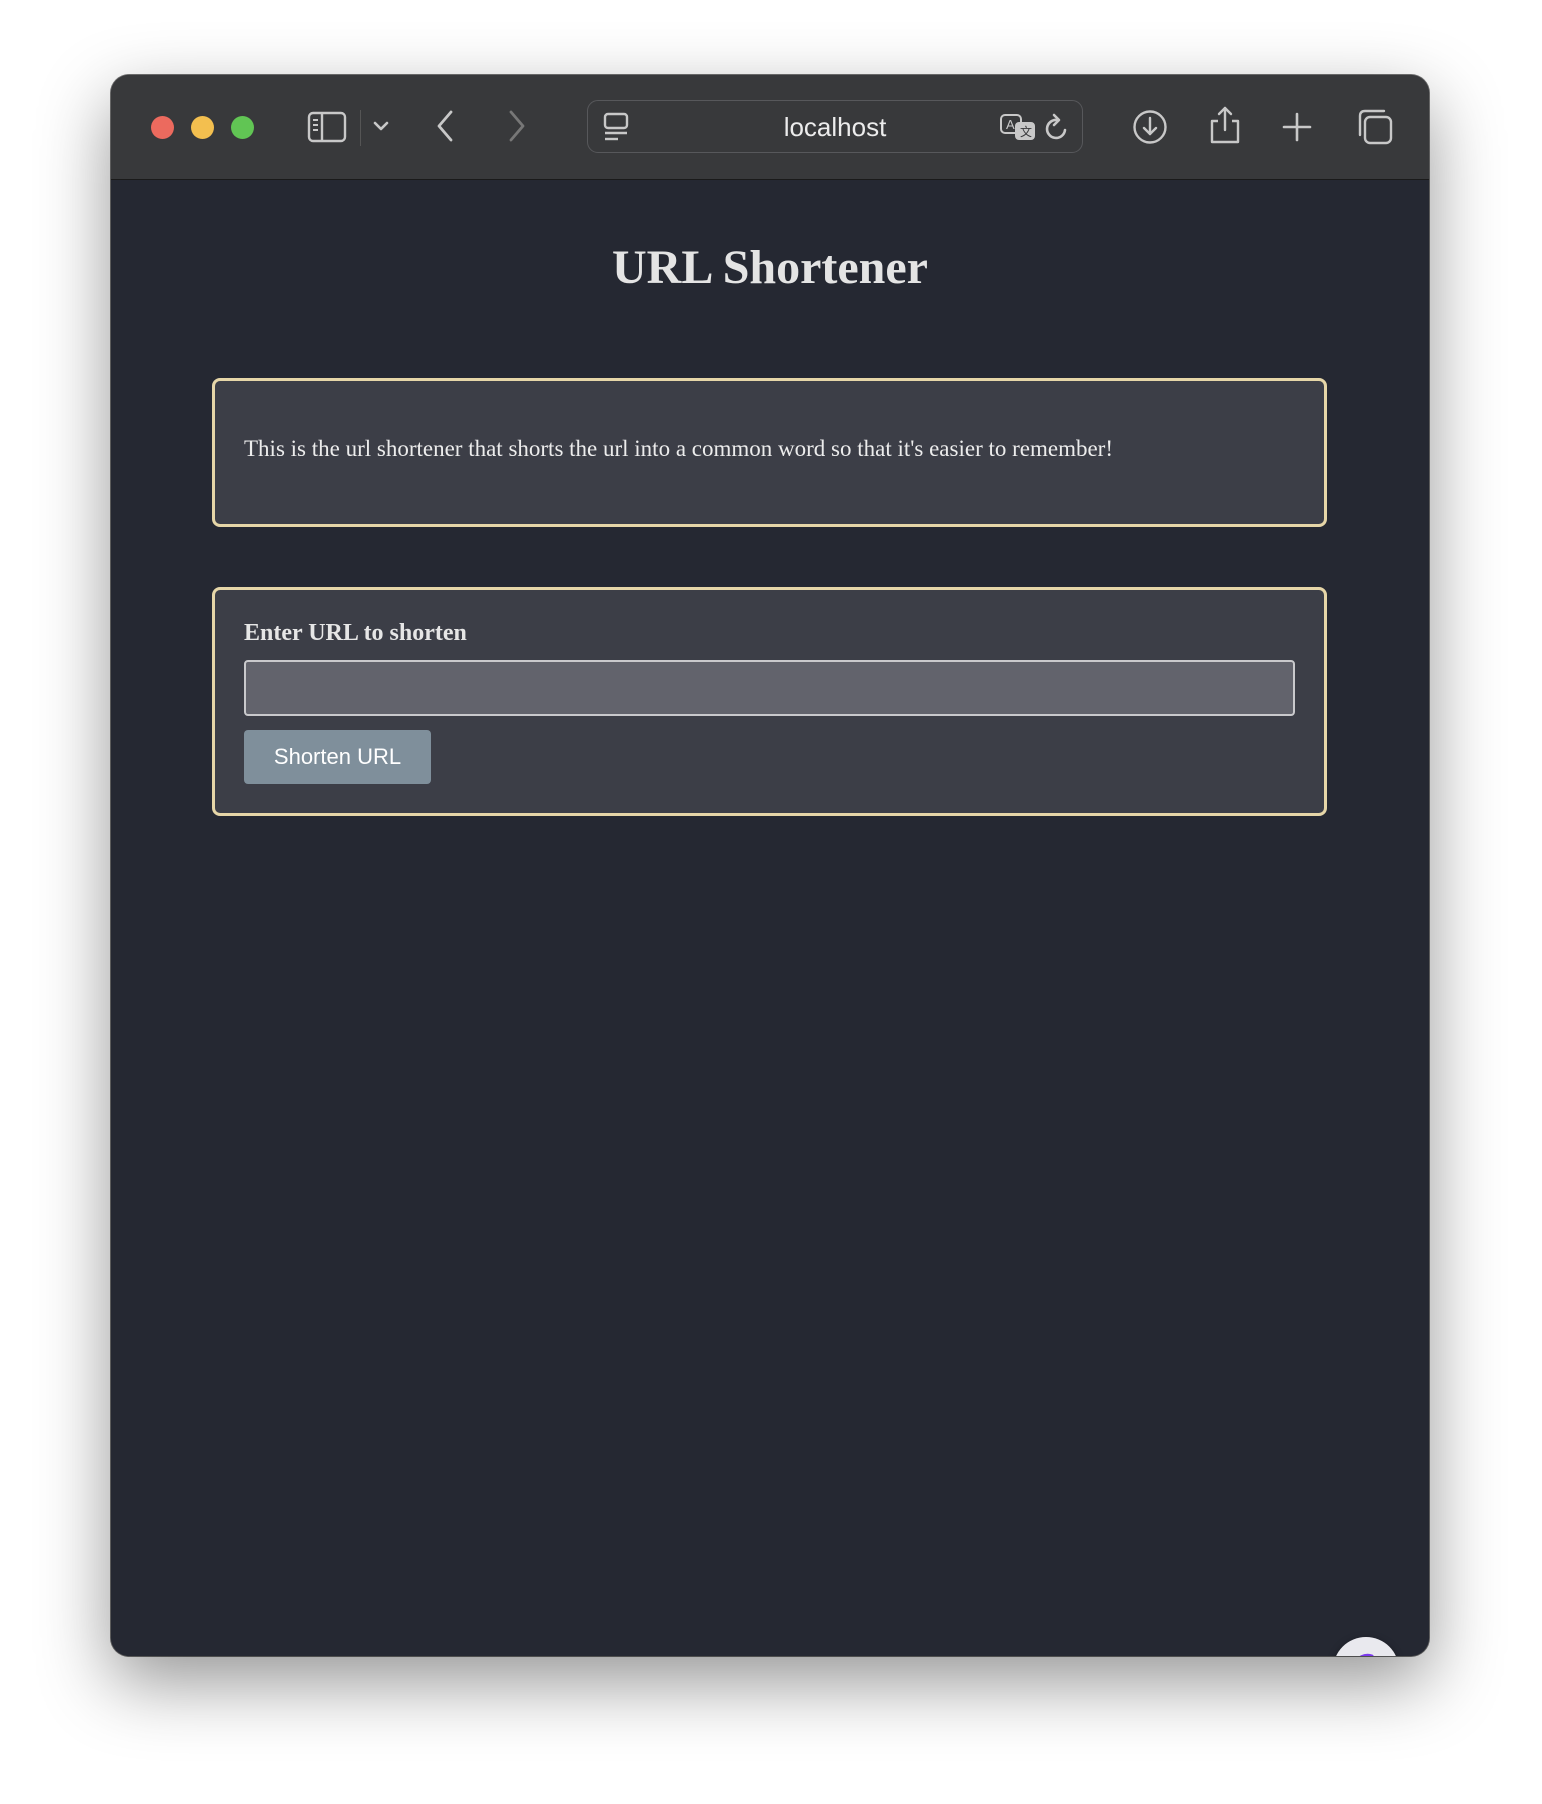 The width and height of the screenshot is (1542, 1804). What do you see at coordinates (516, 126) in the screenshot?
I see `forward-icon` at bounding box center [516, 126].